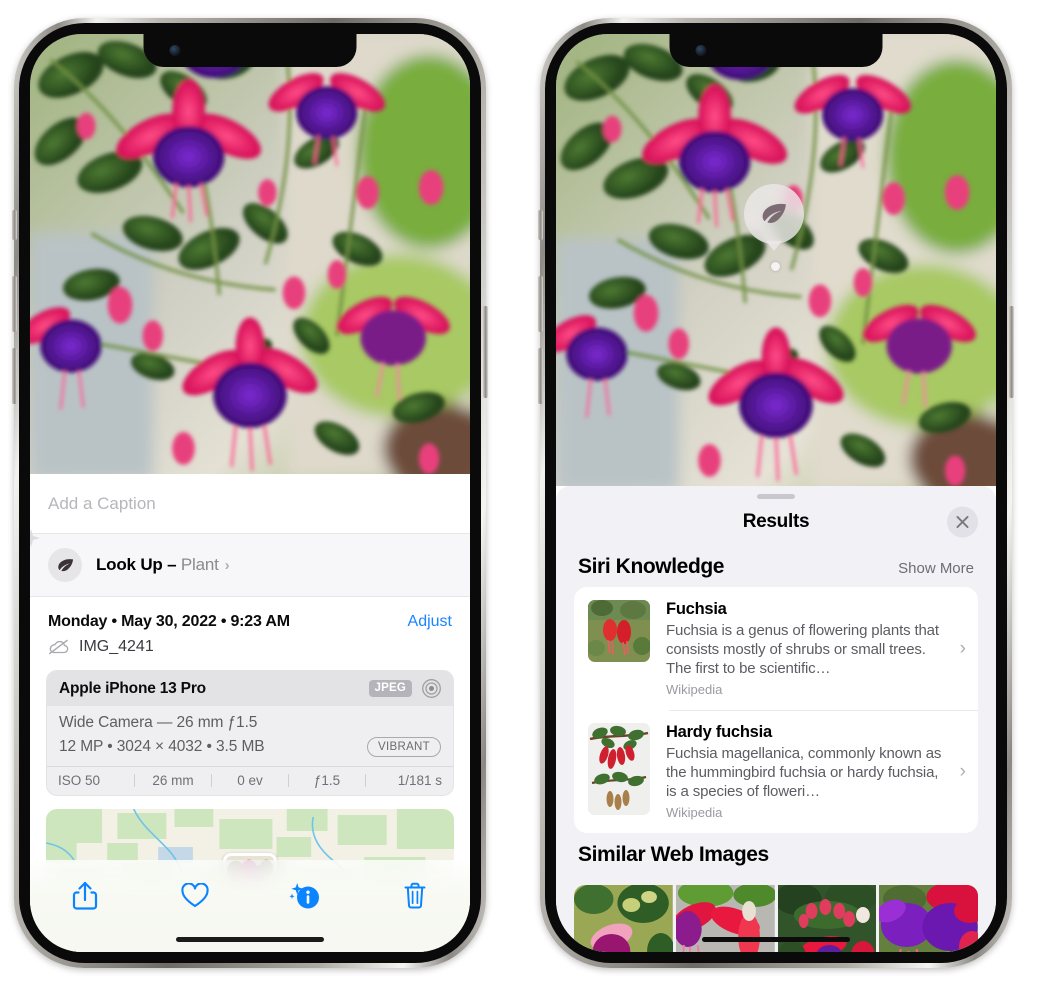  I want to click on share-icon, so click(85, 895).